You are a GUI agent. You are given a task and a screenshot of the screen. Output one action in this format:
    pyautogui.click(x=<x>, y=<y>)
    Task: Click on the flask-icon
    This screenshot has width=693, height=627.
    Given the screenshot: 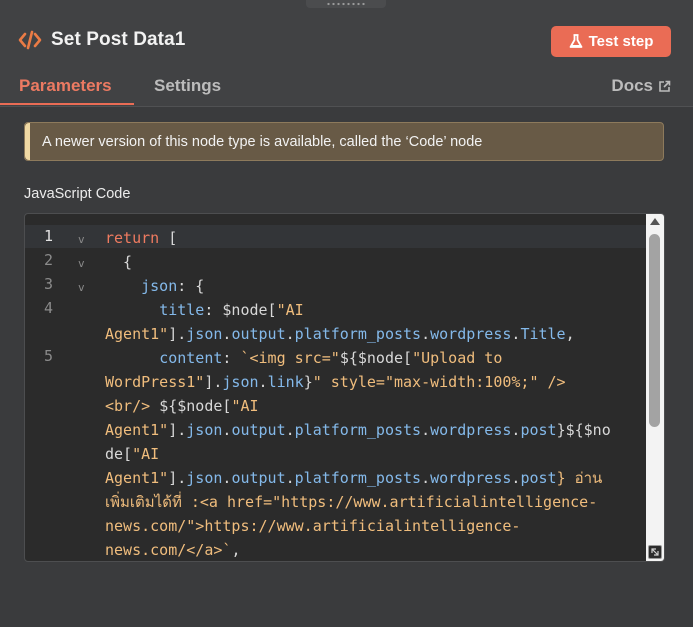 What is the action you would take?
    pyautogui.click(x=576, y=41)
    